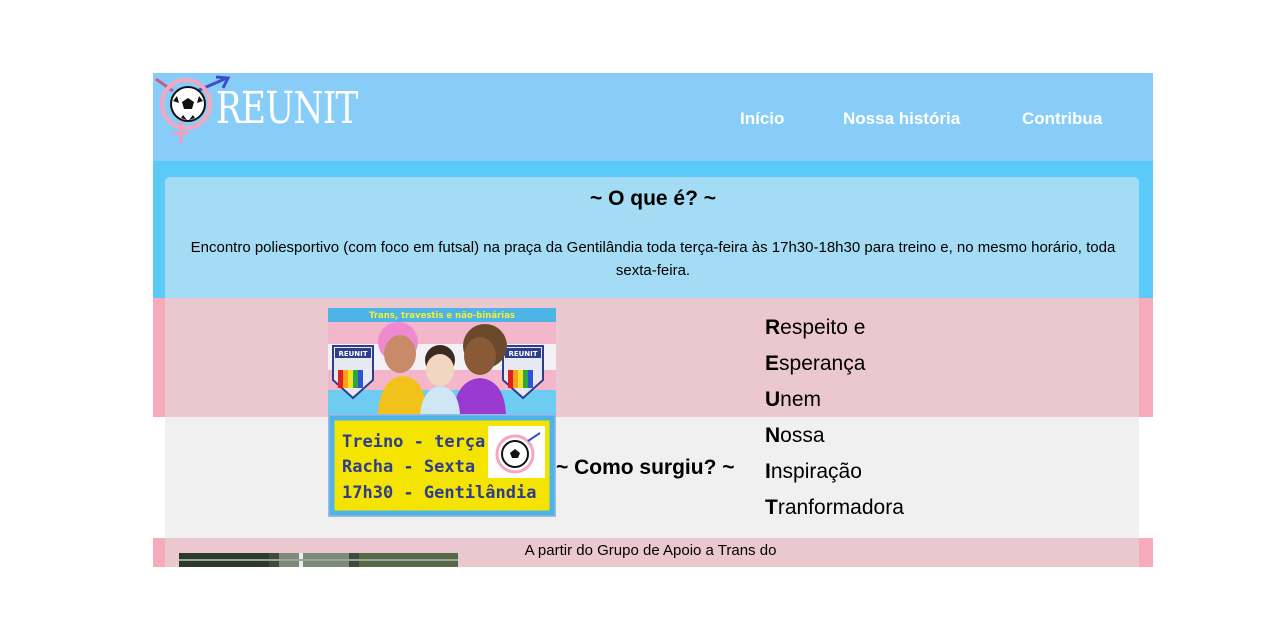  Describe the element at coordinates (1062, 119) in the screenshot. I see `nav-contribua: Contribua` at that location.